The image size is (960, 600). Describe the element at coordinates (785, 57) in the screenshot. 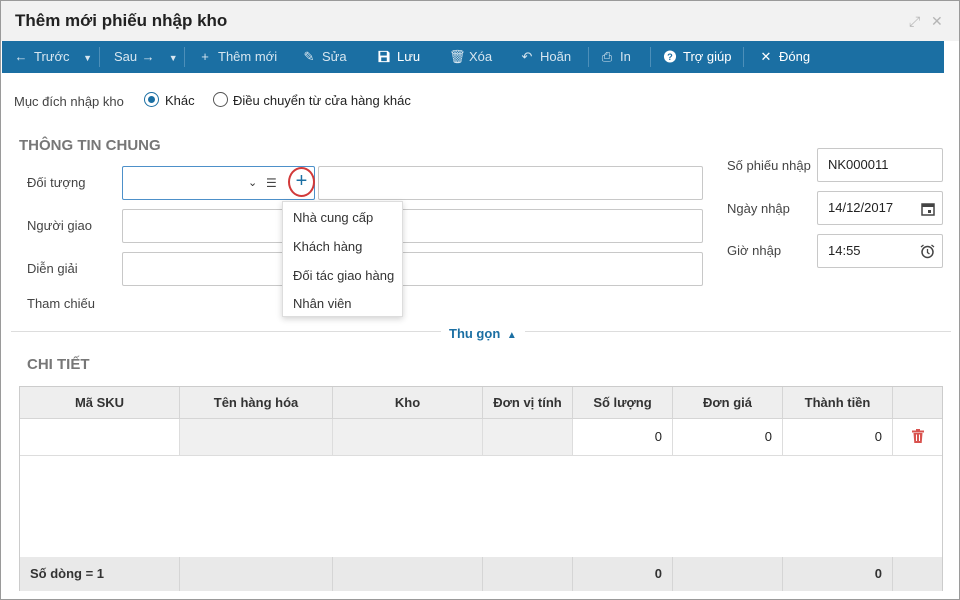

I see `close-button: ✕ Đóng` at that location.